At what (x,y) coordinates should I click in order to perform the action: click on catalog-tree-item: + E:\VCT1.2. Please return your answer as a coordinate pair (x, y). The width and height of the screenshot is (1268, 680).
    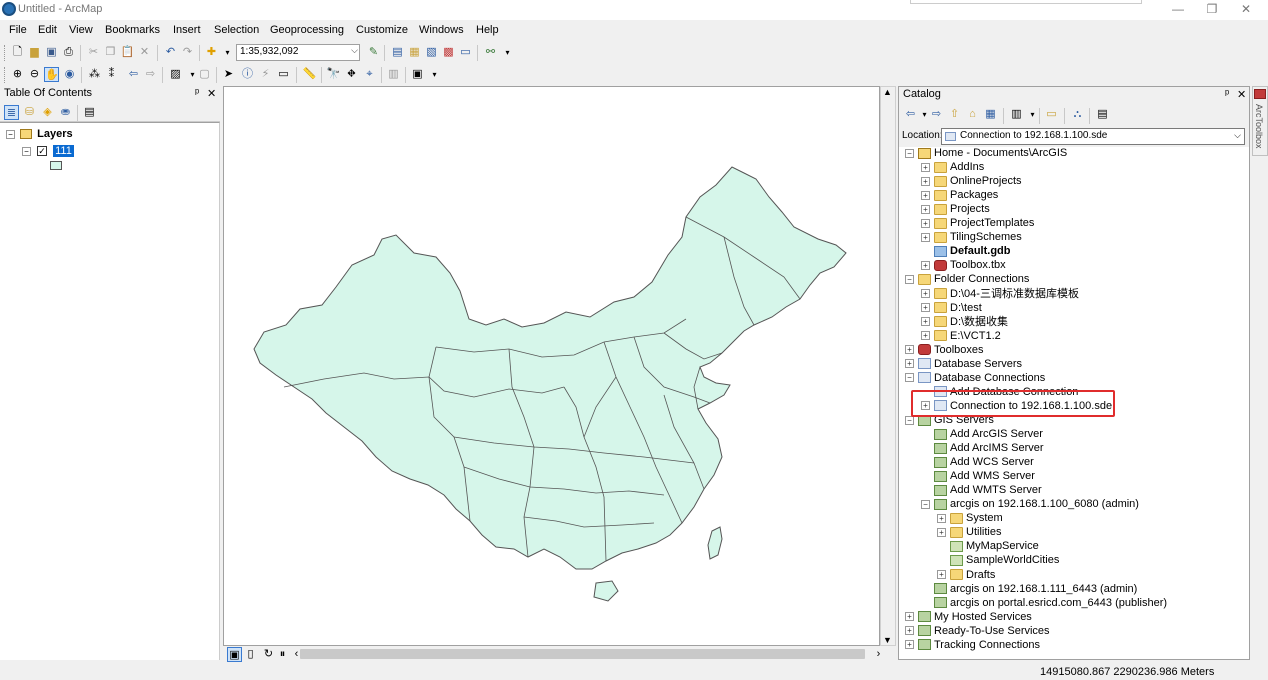
    Looking at the image, I should click on (961, 336).